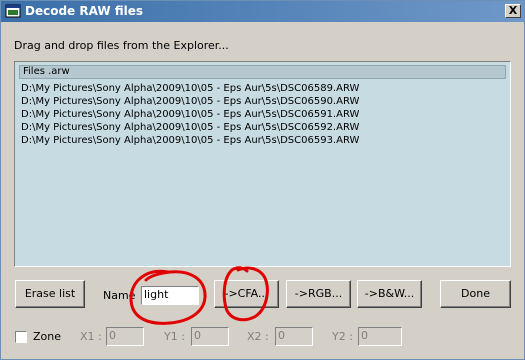 This screenshot has height=360, width=525. I want to click on zone-checkbox, so click(21, 337).